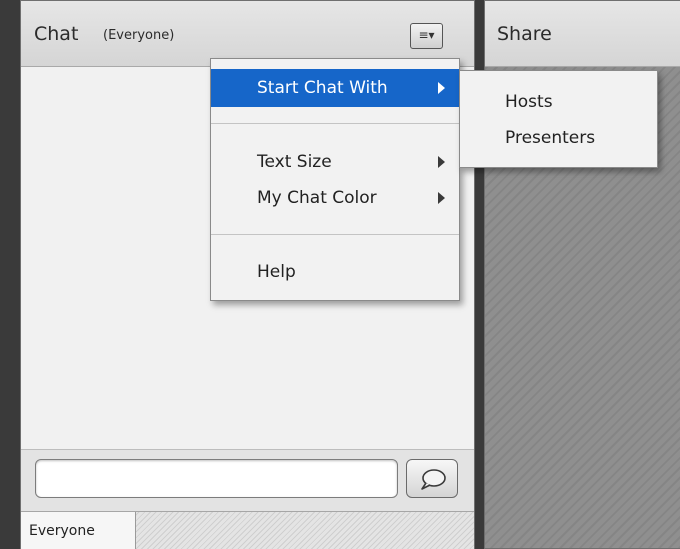  What do you see at coordinates (524, 34) in the screenshot?
I see `share-pod-title: Share` at bounding box center [524, 34].